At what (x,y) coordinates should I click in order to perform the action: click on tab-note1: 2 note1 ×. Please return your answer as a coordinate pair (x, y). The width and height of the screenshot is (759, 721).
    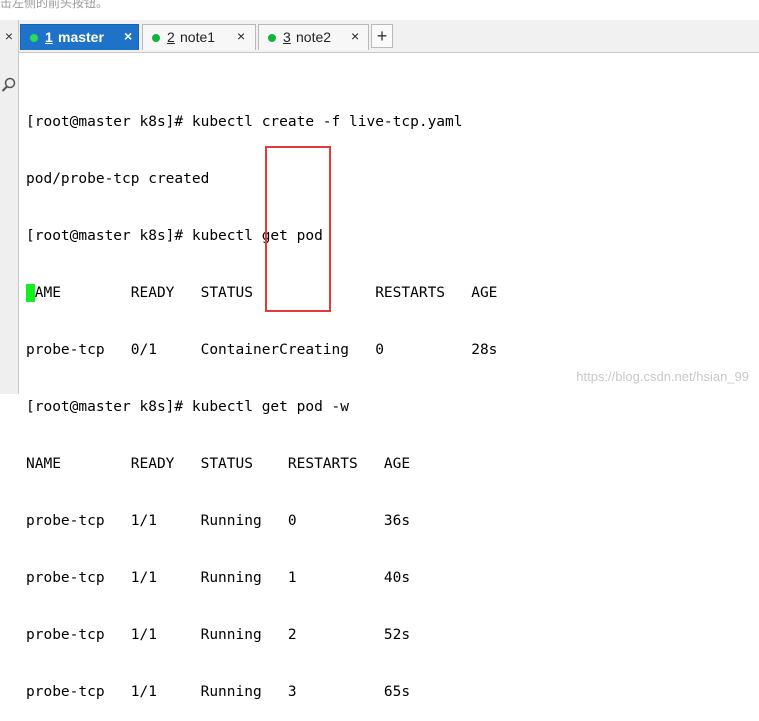
    Looking at the image, I should click on (199, 37).